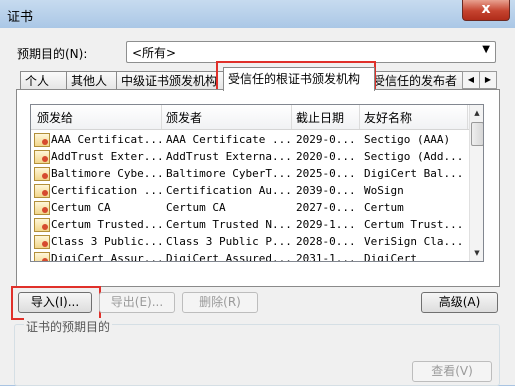  Describe the element at coordinates (452, 371) in the screenshot. I see `view-button: 查看(V)` at that location.